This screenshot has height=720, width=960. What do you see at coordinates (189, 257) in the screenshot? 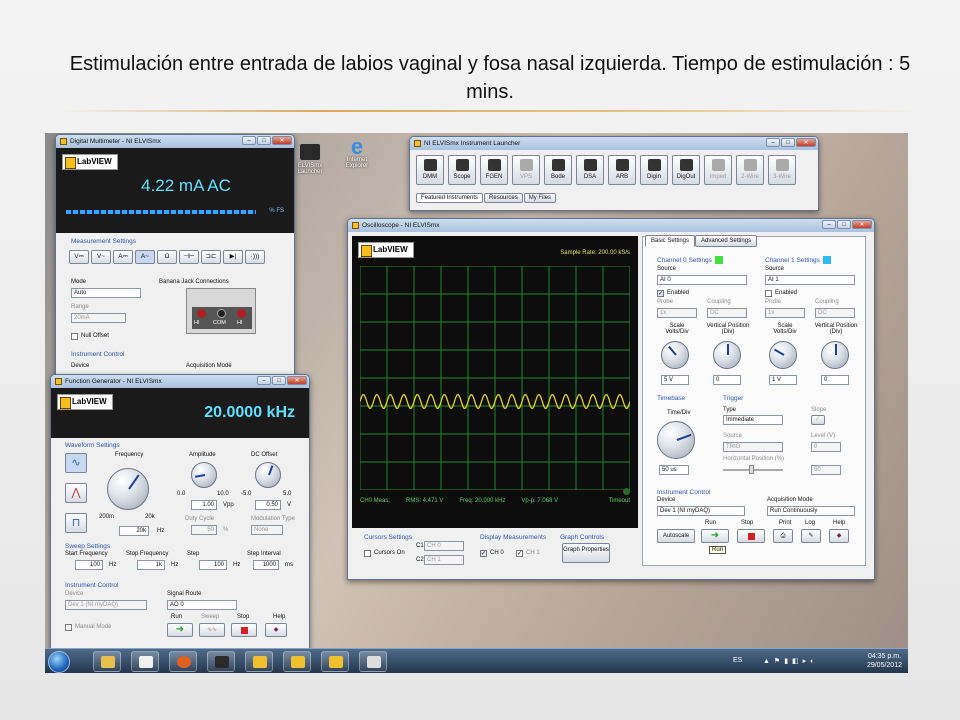
I see `capacitance-button: ⊣⊢` at bounding box center [189, 257].